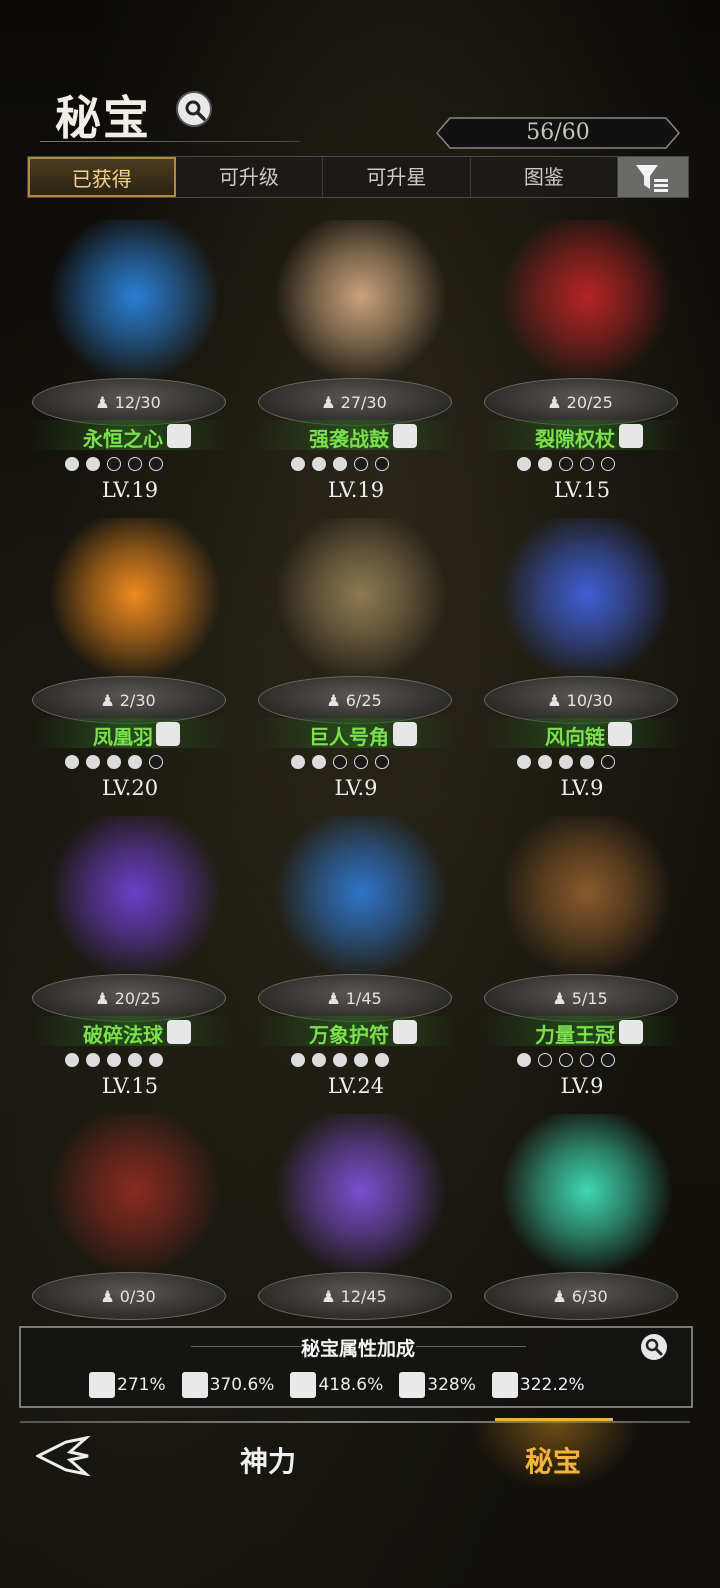  Describe the element at coordinates (575, 439) in the screenshot. I see `treasure-name: 裂隙权杖` at that location.